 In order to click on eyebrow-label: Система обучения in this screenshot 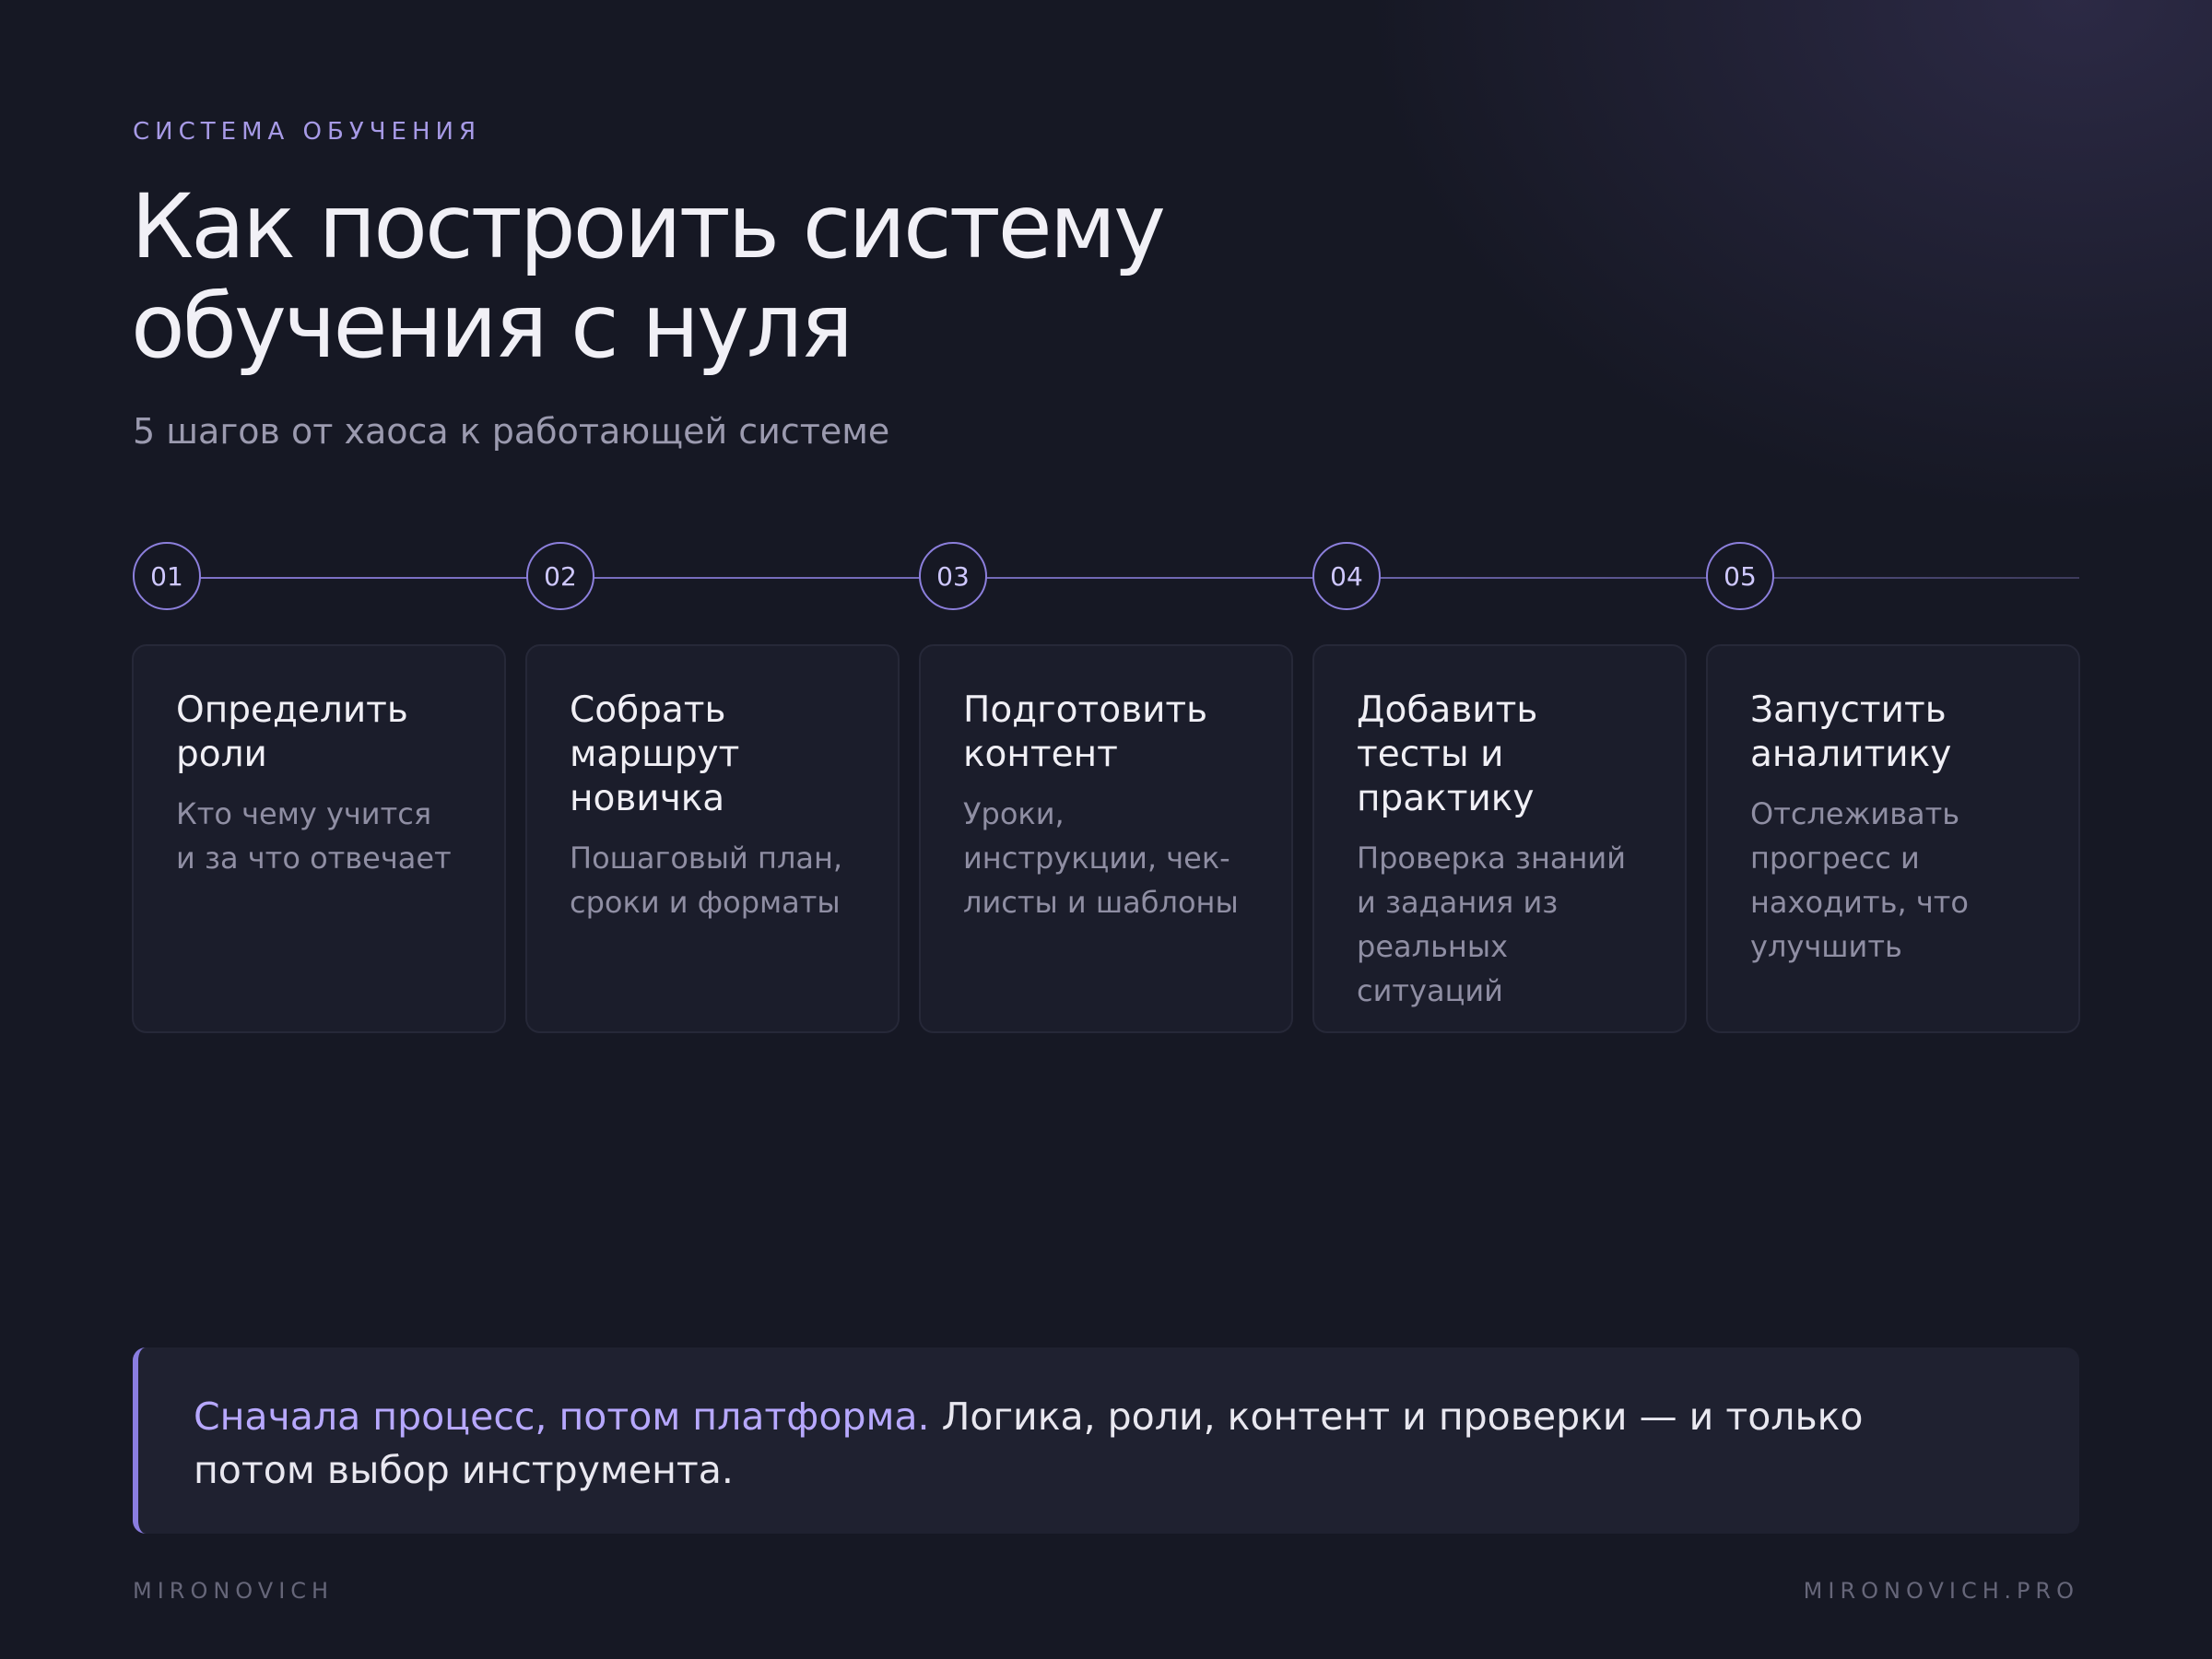, I will do `click(307, 132)`.